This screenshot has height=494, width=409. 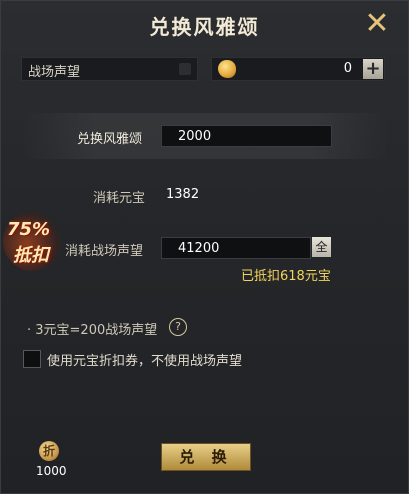 I want to click on discount-percent: 75%, so click(x=29, y=229).